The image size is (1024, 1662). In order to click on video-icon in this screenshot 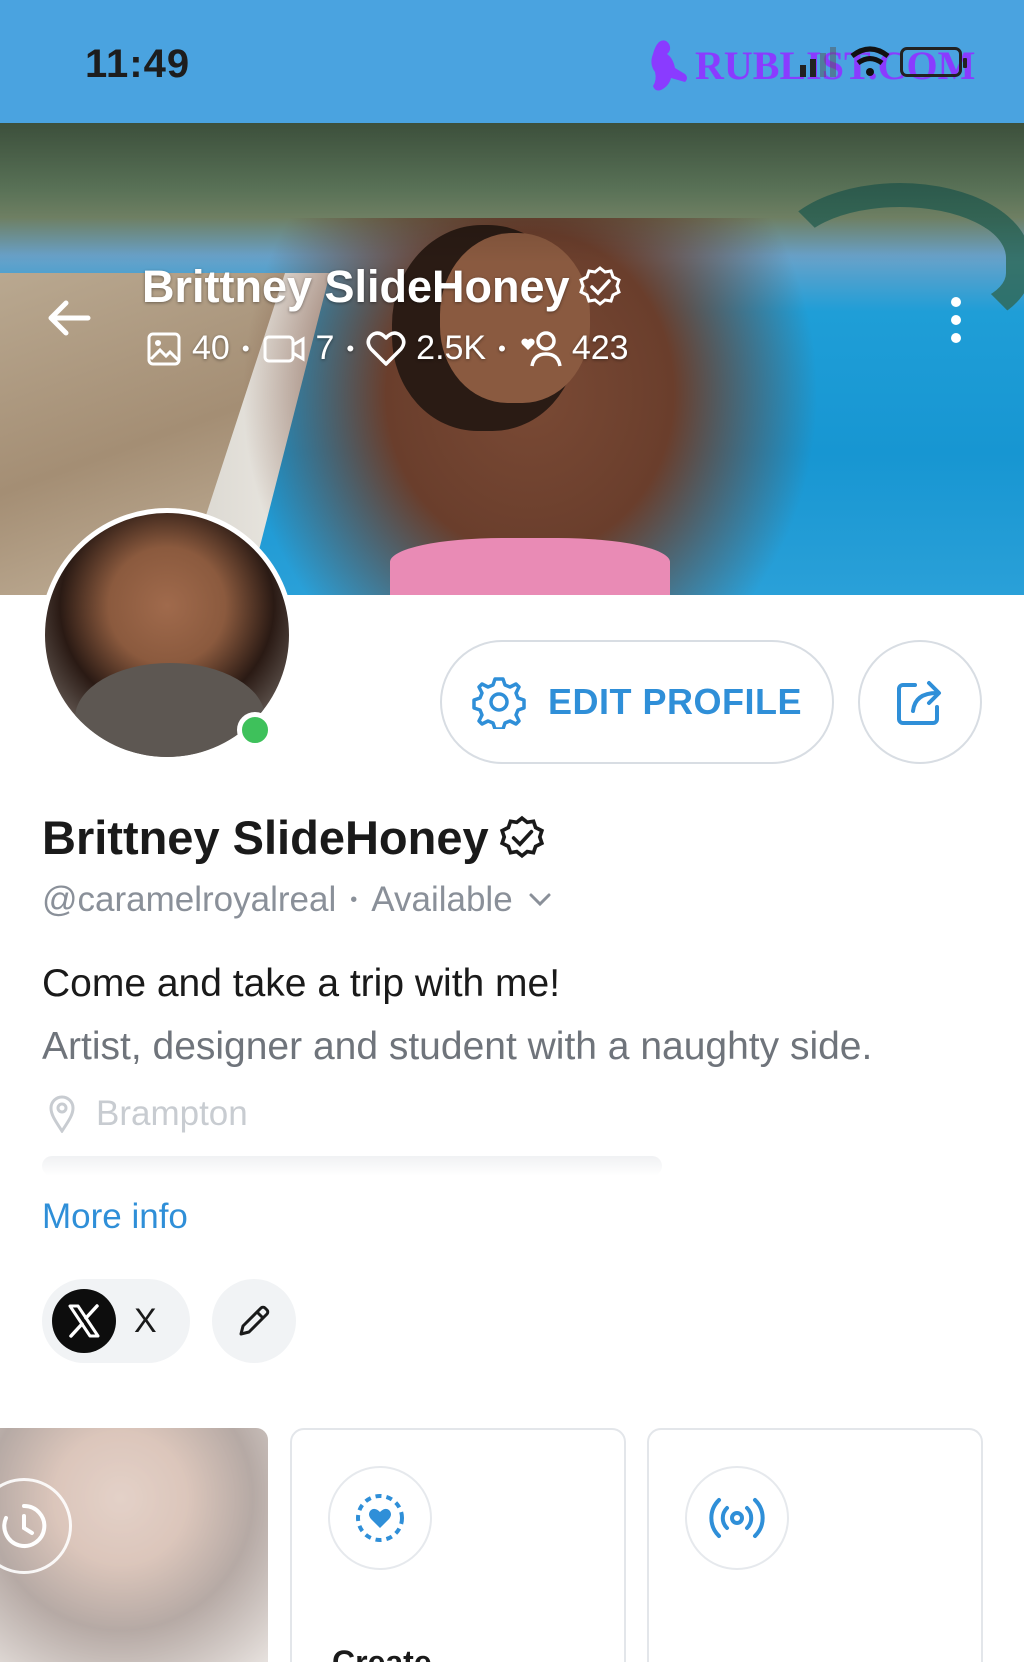, I will do `click(284, 348)`.